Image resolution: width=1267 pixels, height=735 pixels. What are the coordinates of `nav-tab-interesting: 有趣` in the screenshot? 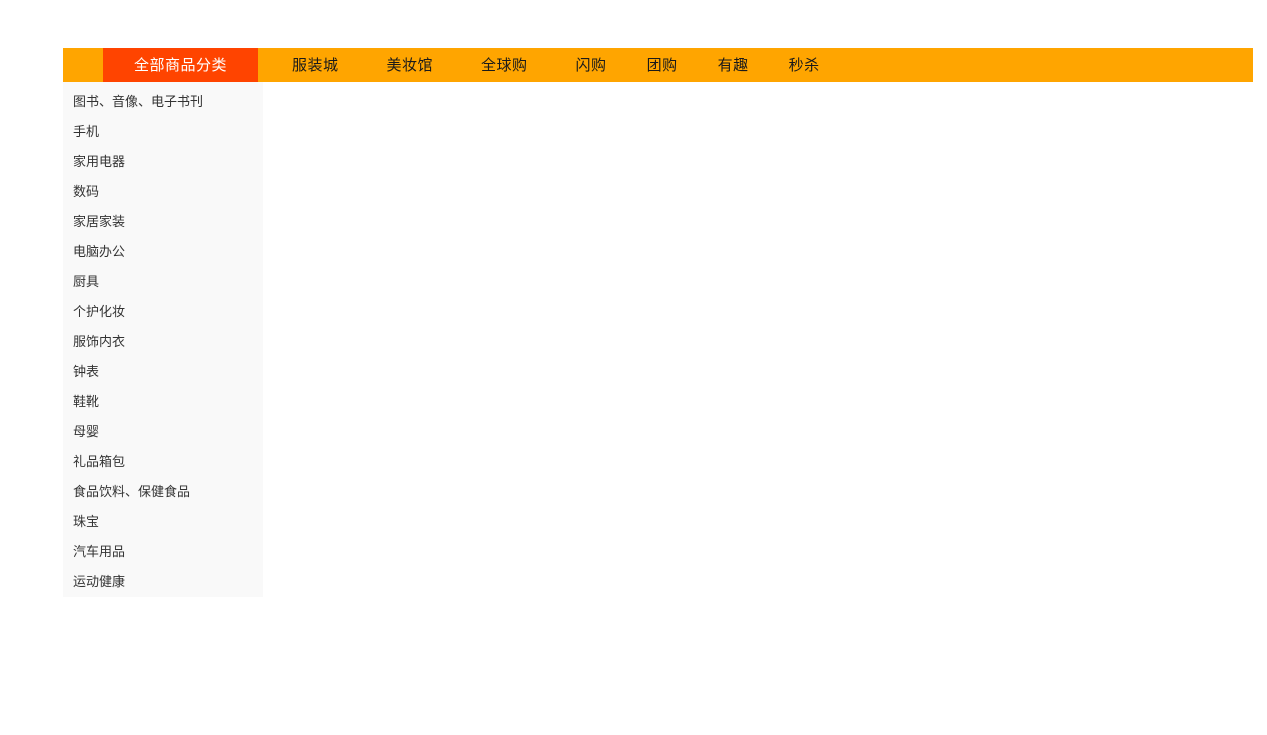 It's located at (733, 65).